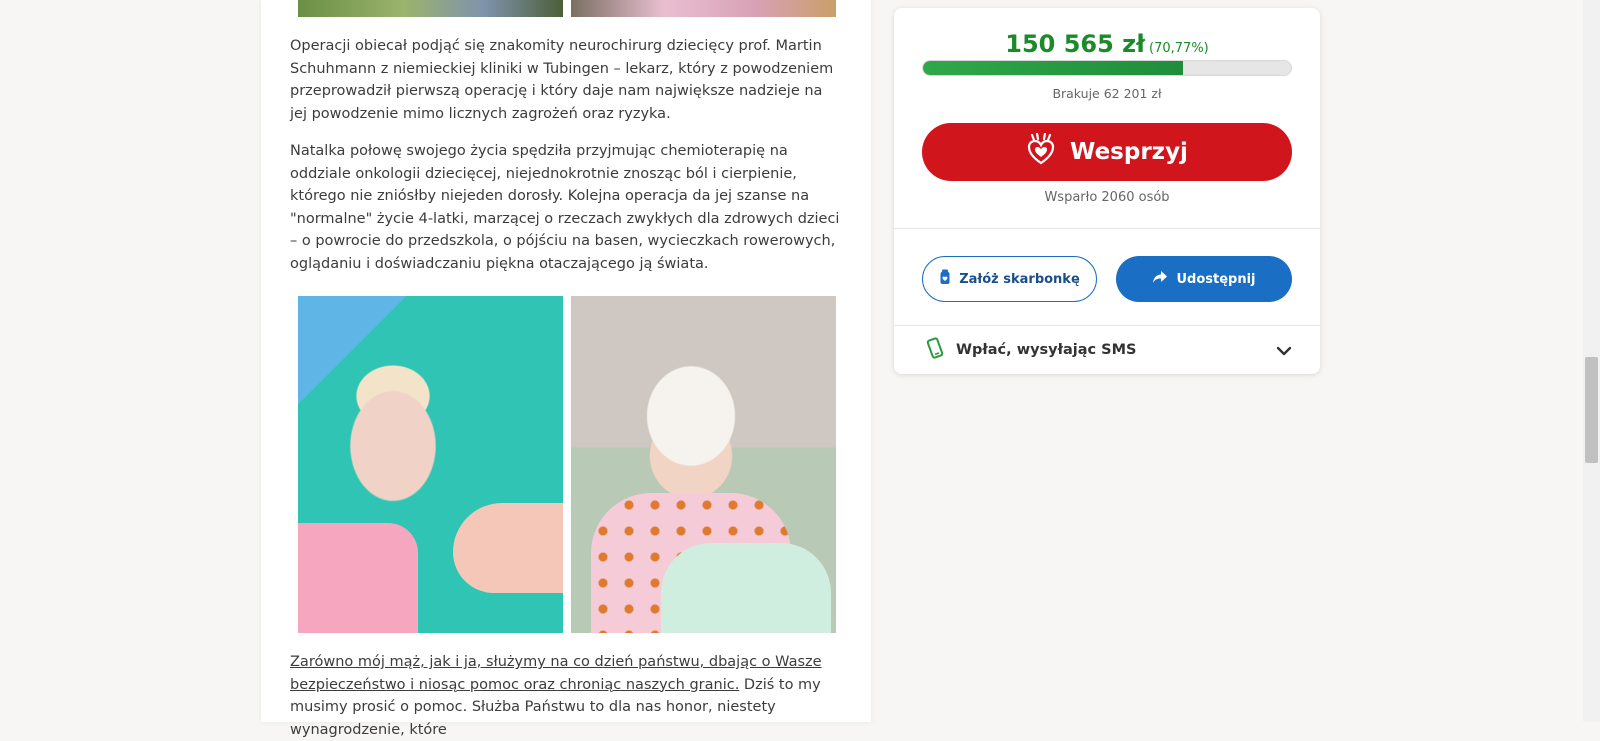  What do you see at coordinates (1284, 350) in the screenshot?
I see `chevron-down-icon` at bounding box center [1284, 350].